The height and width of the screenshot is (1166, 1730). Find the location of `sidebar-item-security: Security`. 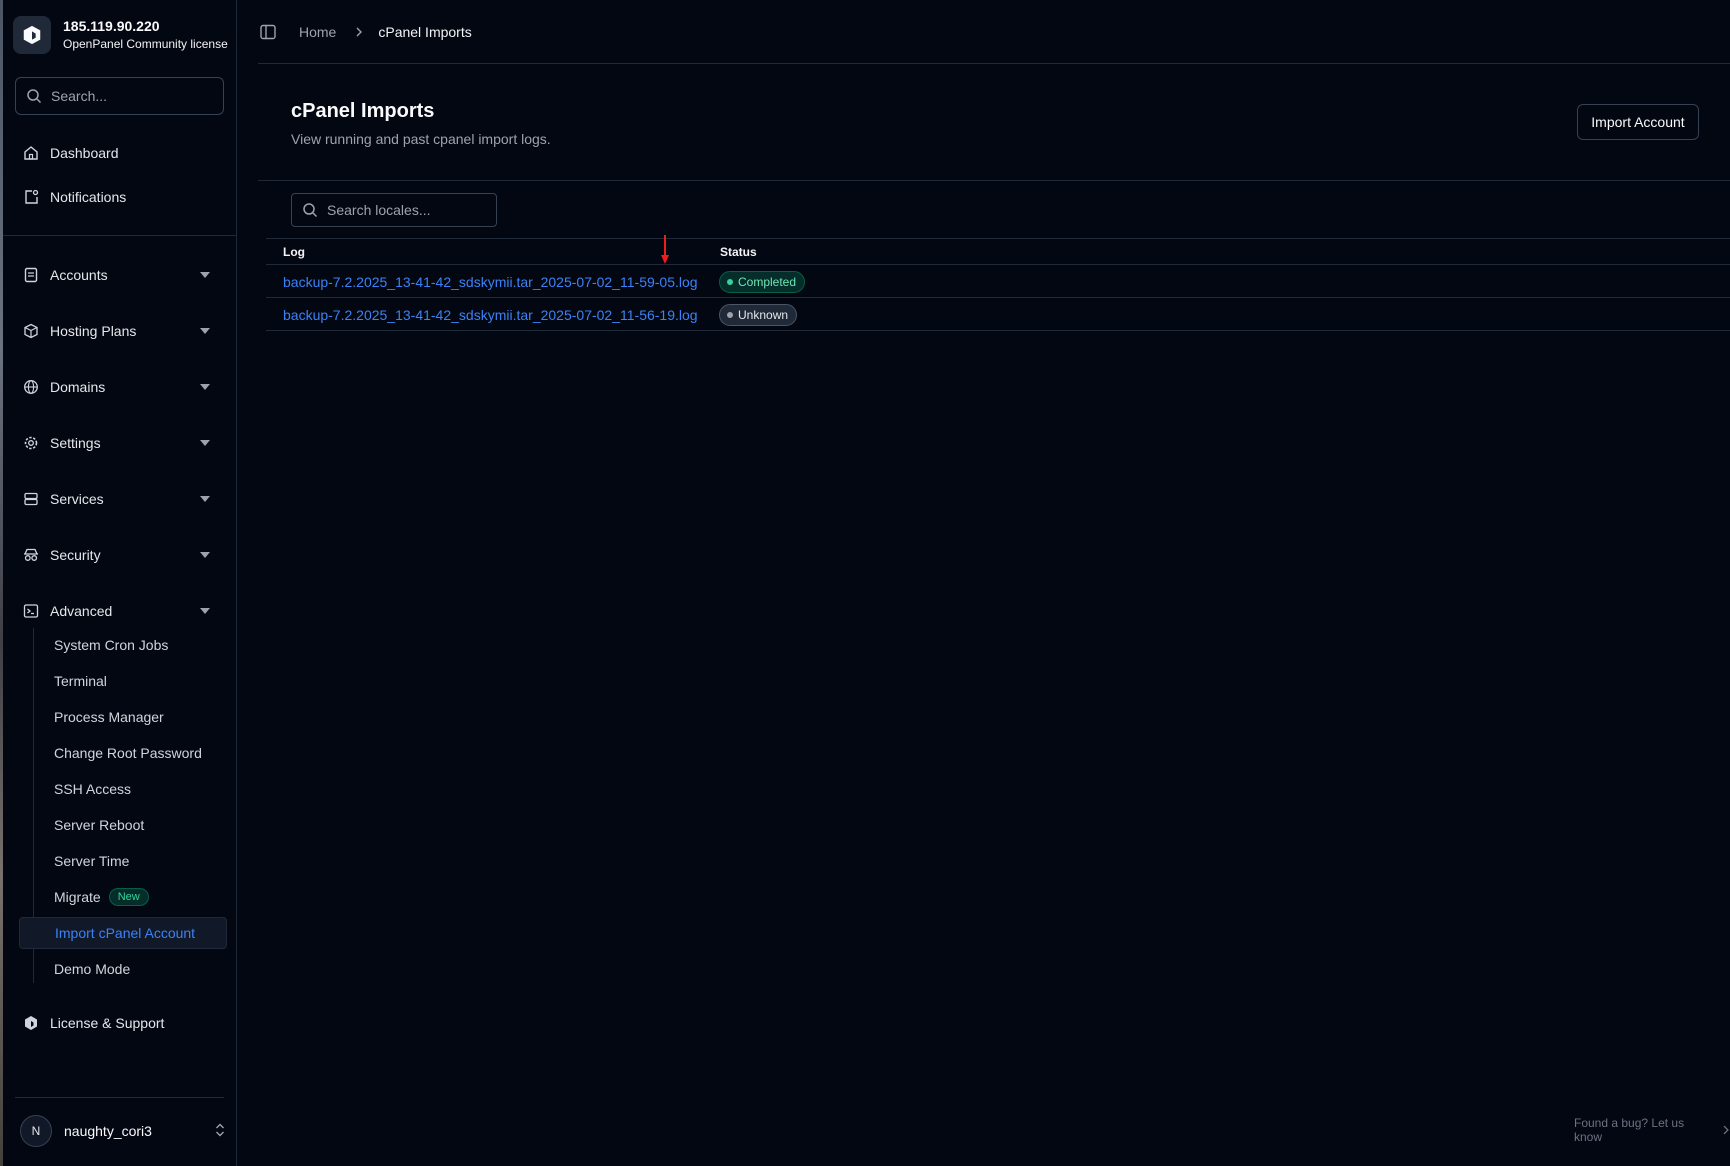

sidebar-item-security: Security is located at coordinates (119, 555).